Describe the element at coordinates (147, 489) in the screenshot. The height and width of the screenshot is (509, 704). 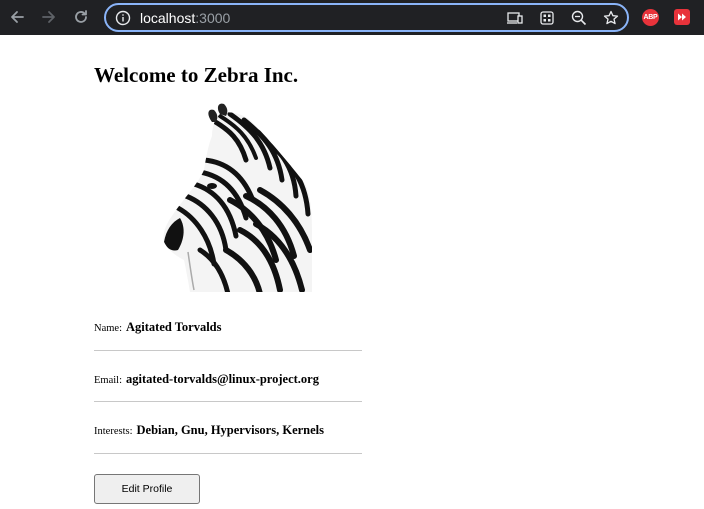
I see `edit-profile-button: Edit Profile` at that location.